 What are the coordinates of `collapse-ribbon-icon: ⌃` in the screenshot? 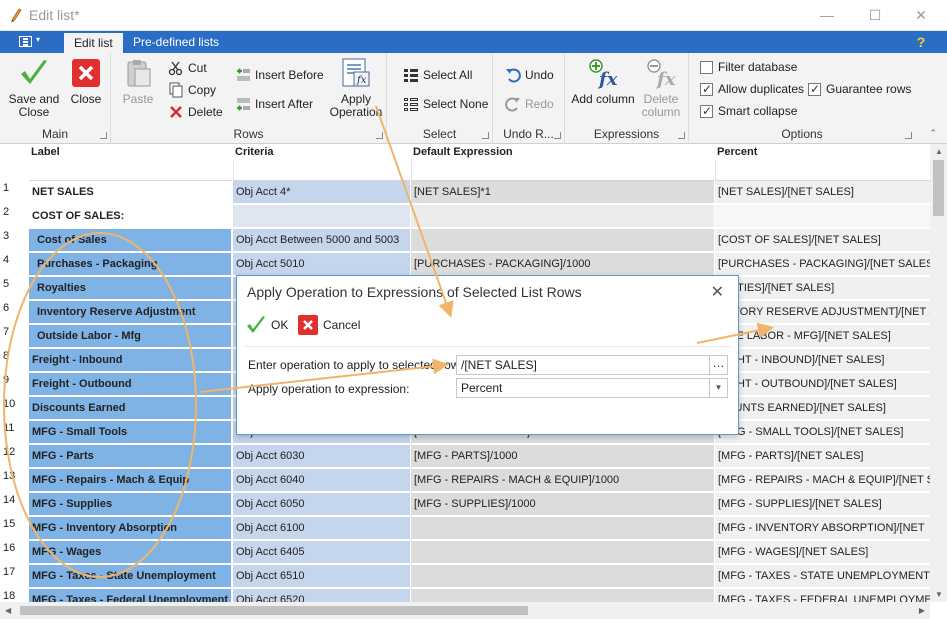 It's located at (933, 133).